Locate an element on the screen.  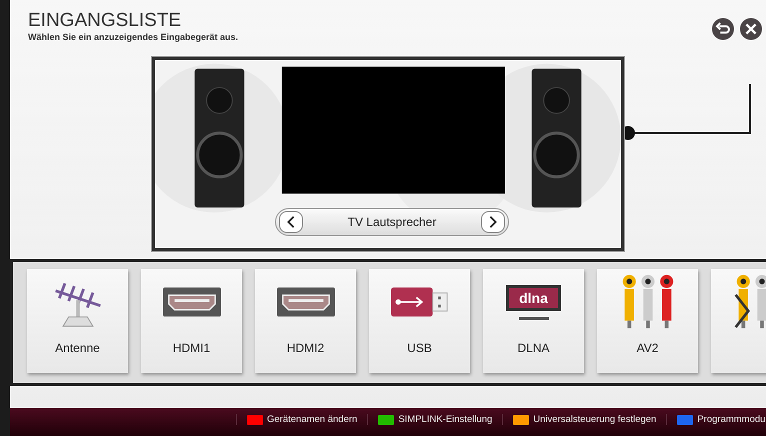
footer-label: Gerätenamen ändern is located at coordinates (312, 419).